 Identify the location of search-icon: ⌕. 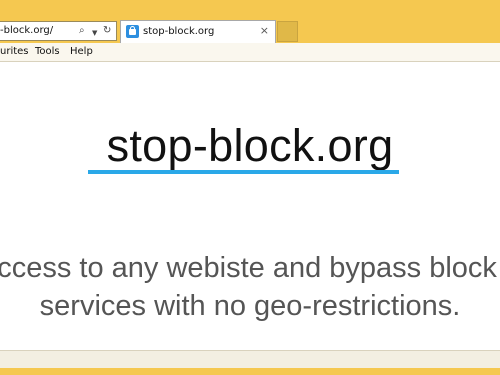
(82, 31).